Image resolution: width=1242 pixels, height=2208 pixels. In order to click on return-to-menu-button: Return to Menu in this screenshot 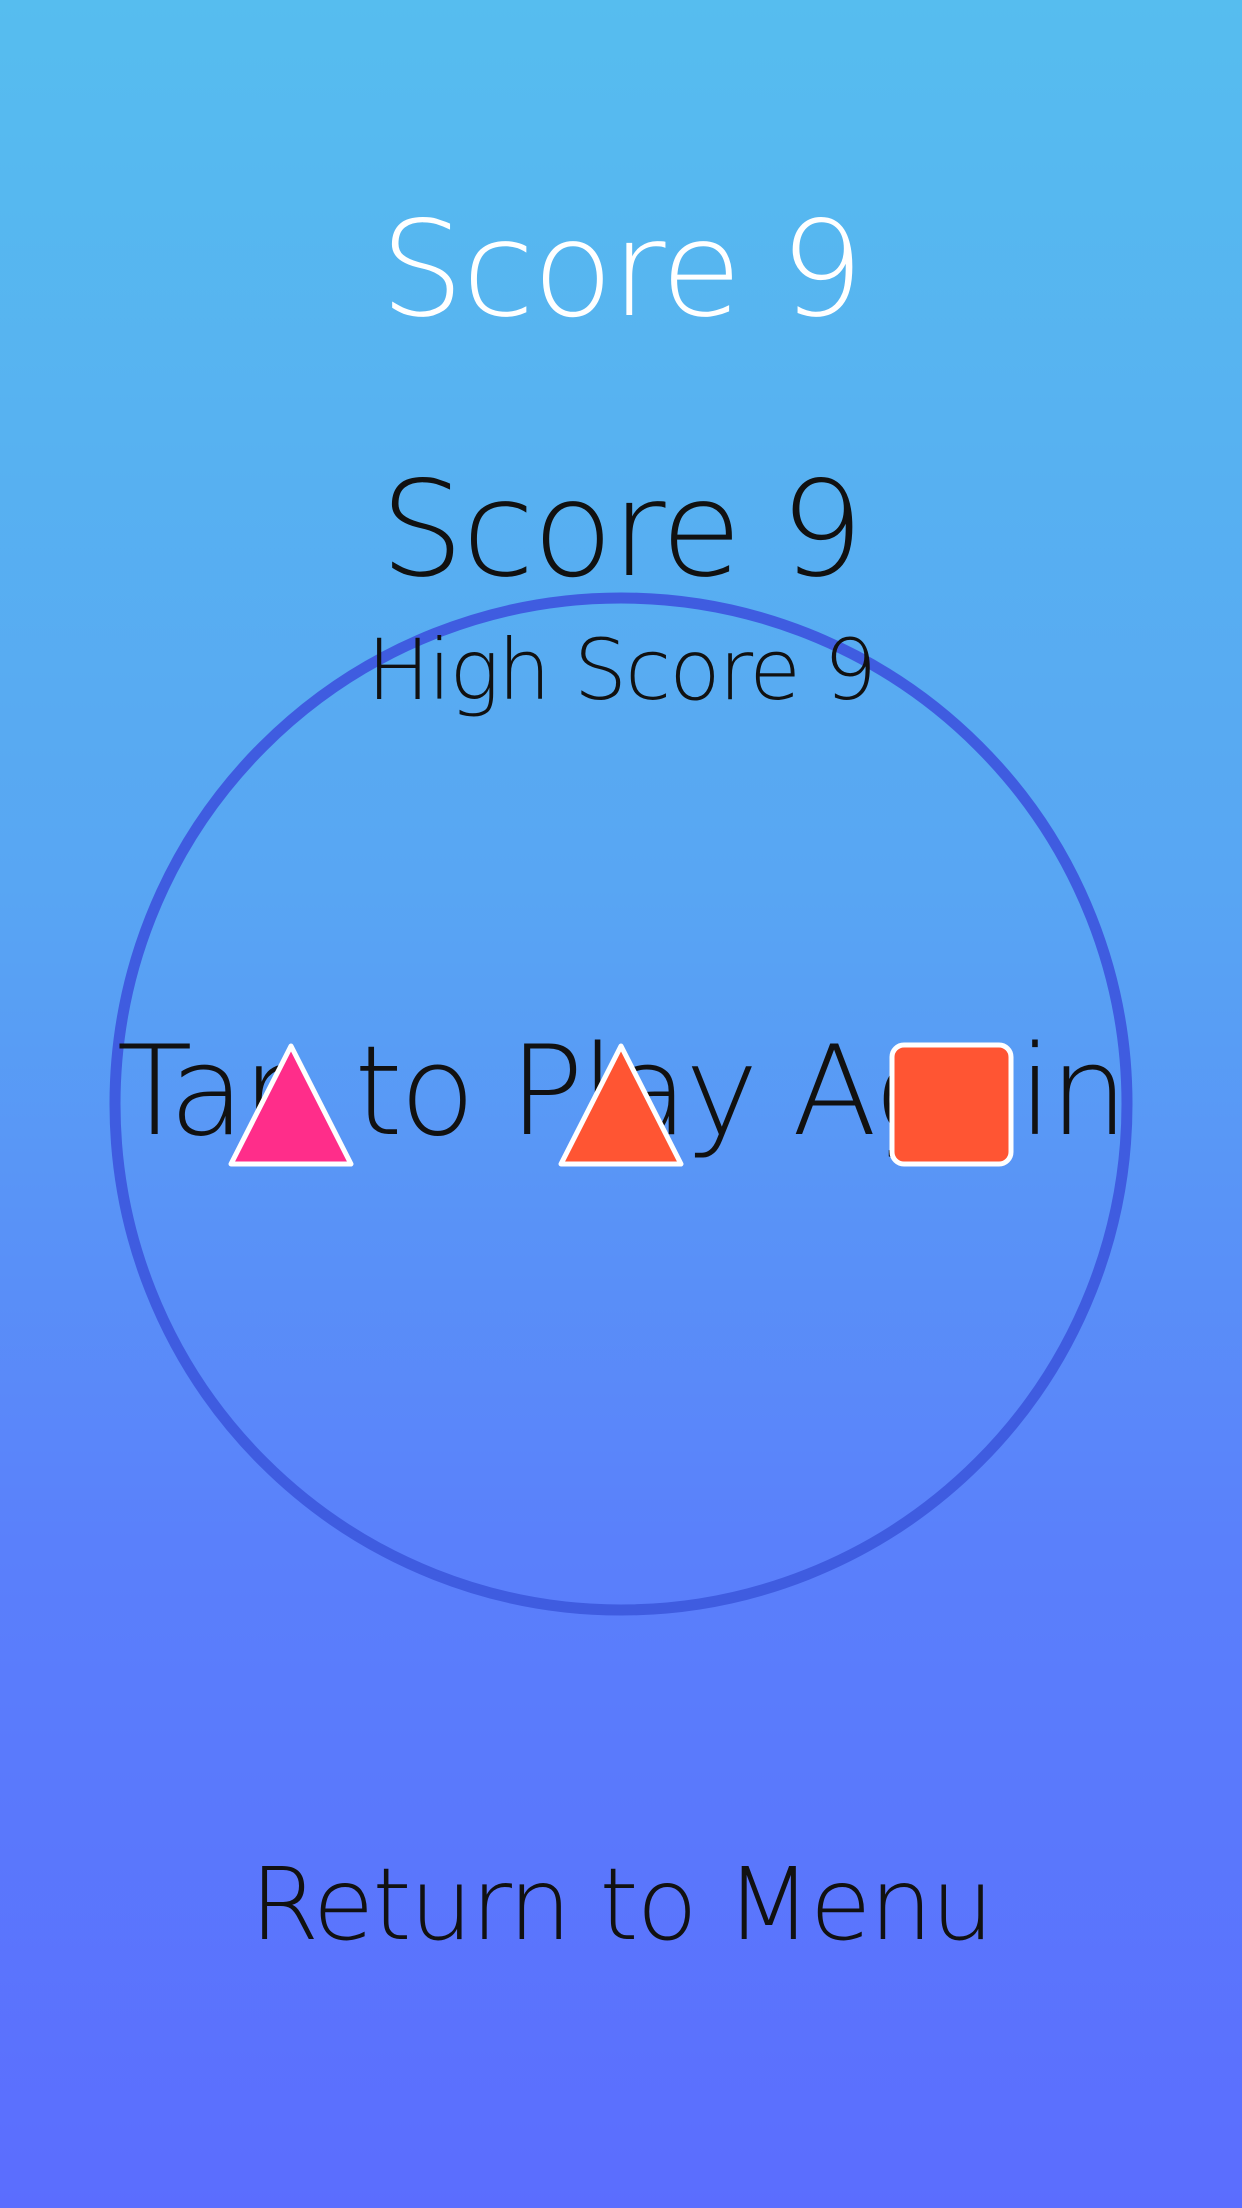, I will do `click(621, 1905)`.